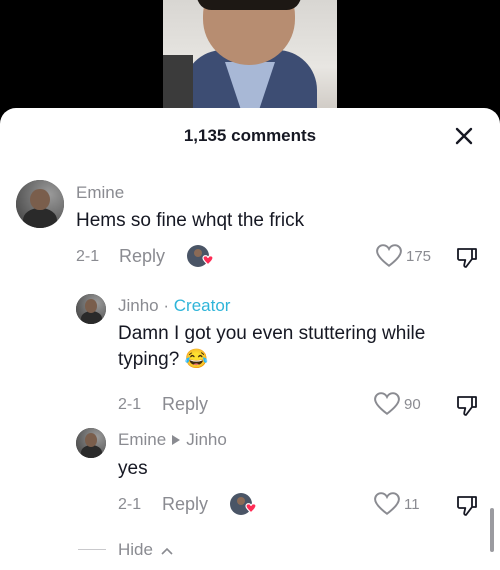 The image size is (500, 570). Describe the element at coordinates (250, 56) in the screenshot. I see `video-thumbnail` at that location.